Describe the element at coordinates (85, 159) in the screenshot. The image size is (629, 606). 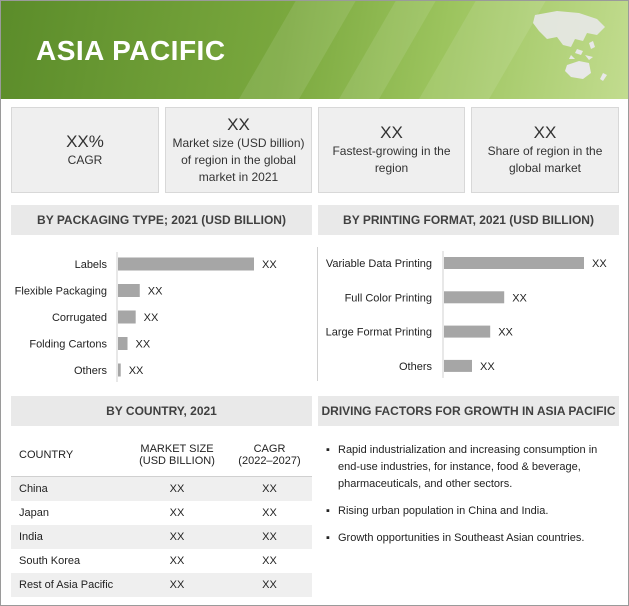
I see `kpi-label: CAGR` at that location.